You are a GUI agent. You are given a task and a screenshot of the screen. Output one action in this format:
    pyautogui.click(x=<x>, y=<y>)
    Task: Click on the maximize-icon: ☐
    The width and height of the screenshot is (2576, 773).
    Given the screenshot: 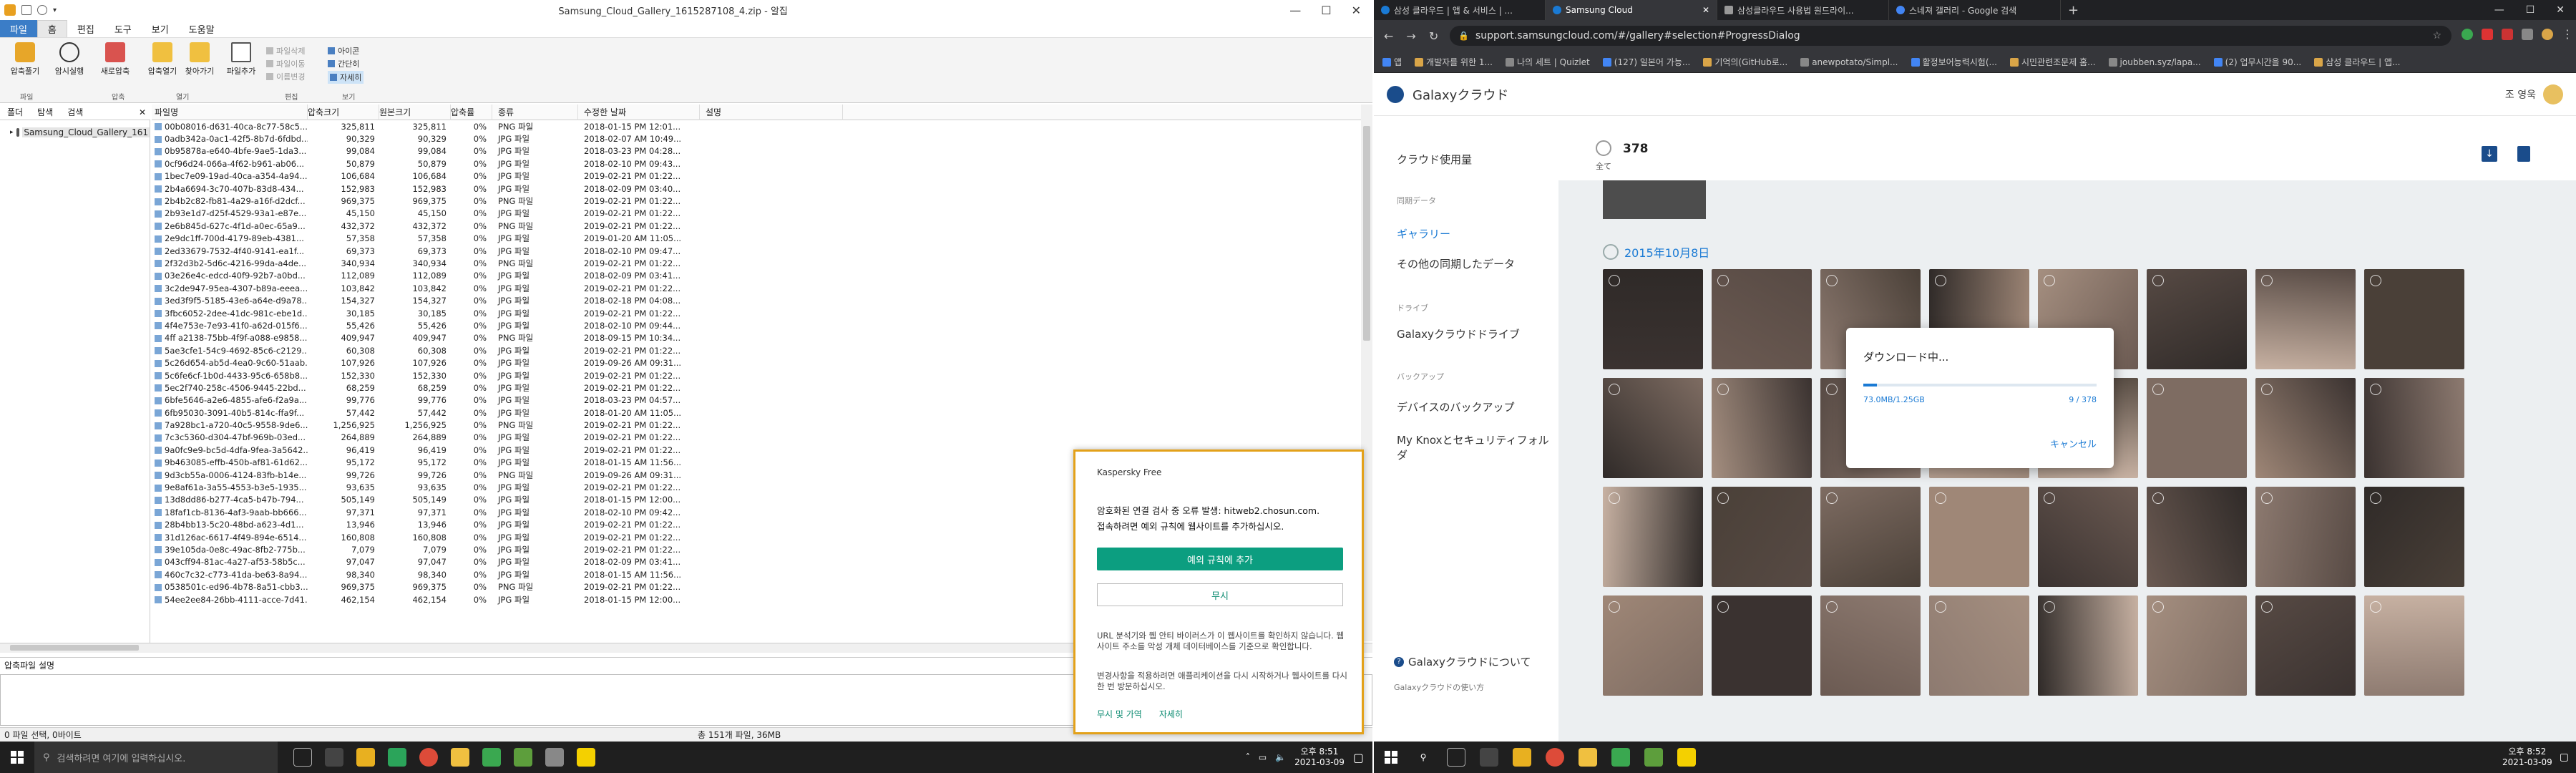 What is the action you would take?
    pyautogui.click(x=1326, y=10)
    